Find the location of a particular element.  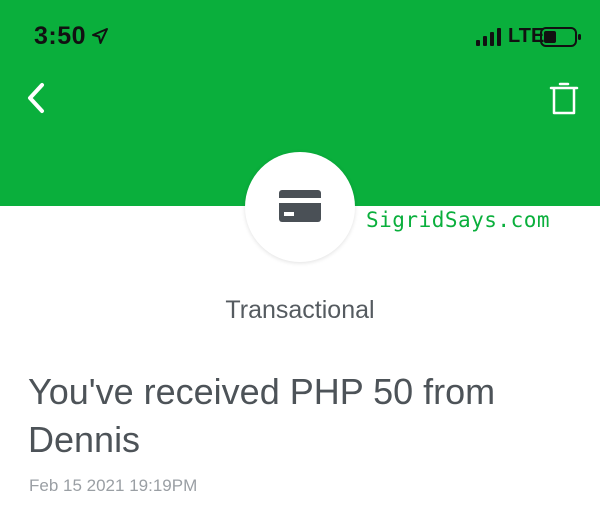

notification-title: You've received PHP 50 from Dennis is located at coordinates (262, 415).